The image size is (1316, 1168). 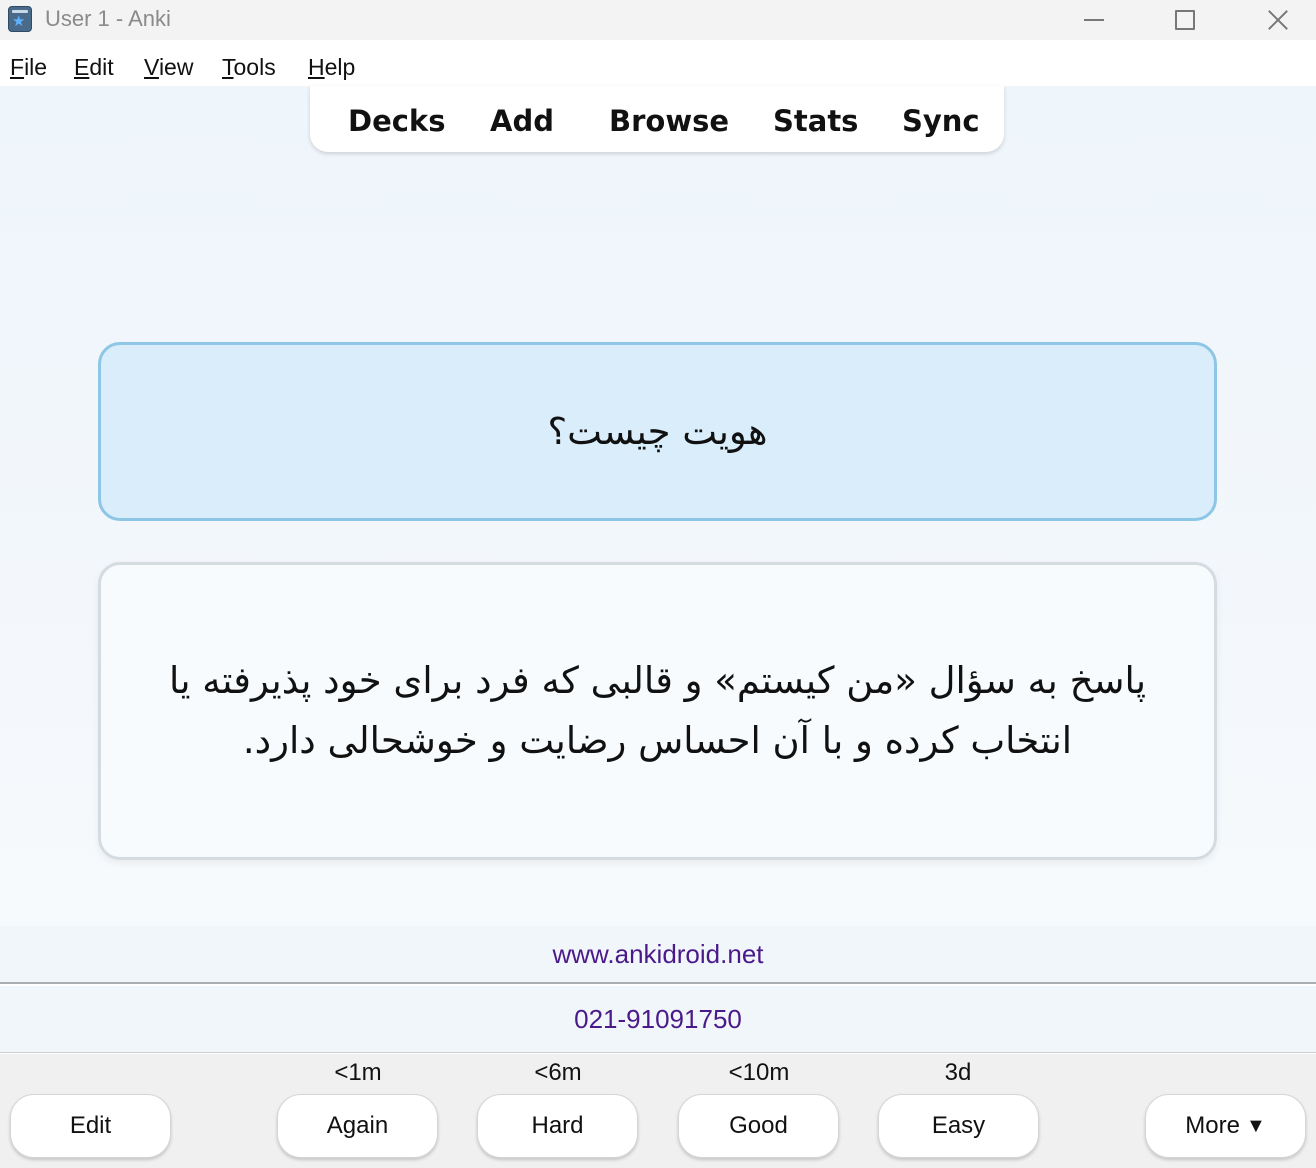 I want to click on hard-button: Hard, so click(x=557, y=1126).